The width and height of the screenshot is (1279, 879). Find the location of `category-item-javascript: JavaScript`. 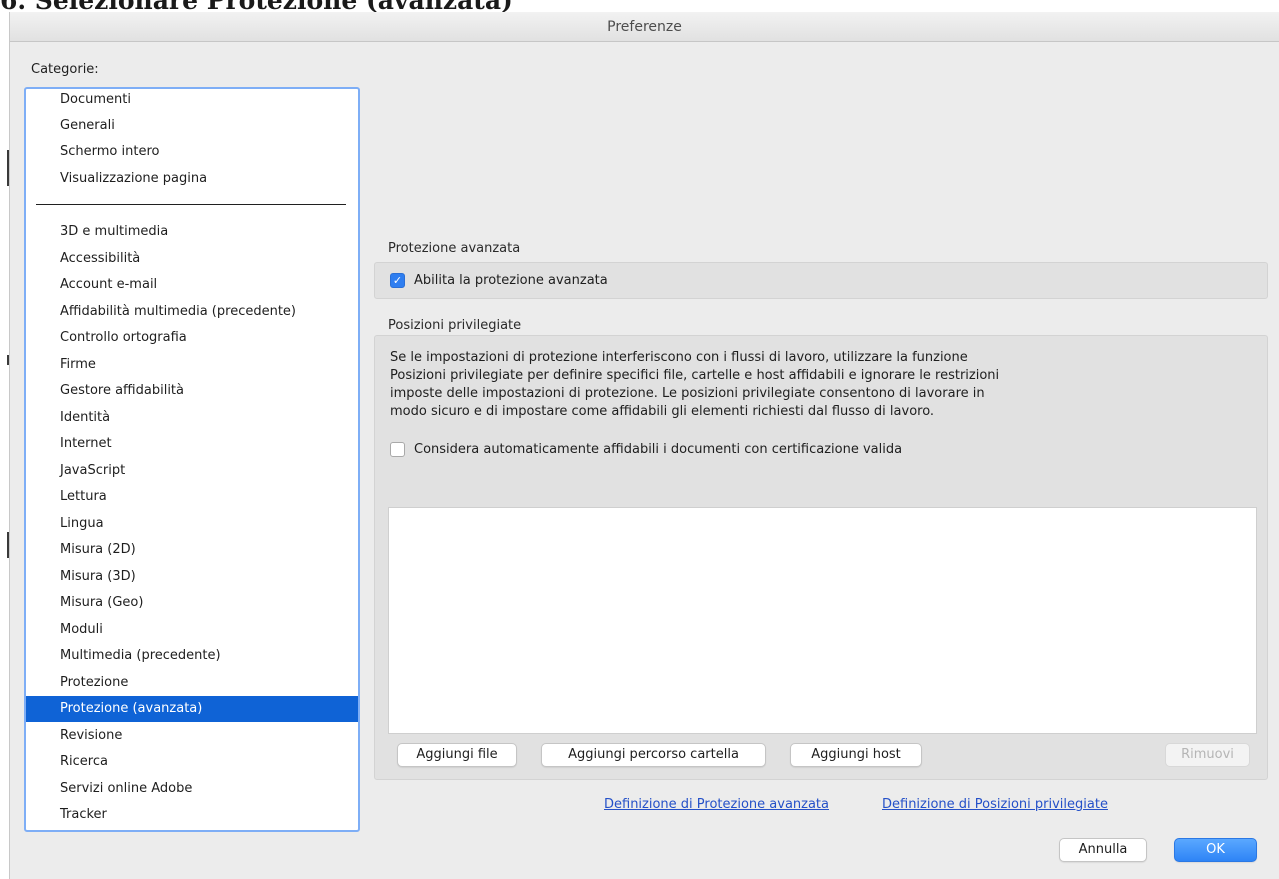

category-item-javascript: JavaScript is located at coordinates (192, 471).